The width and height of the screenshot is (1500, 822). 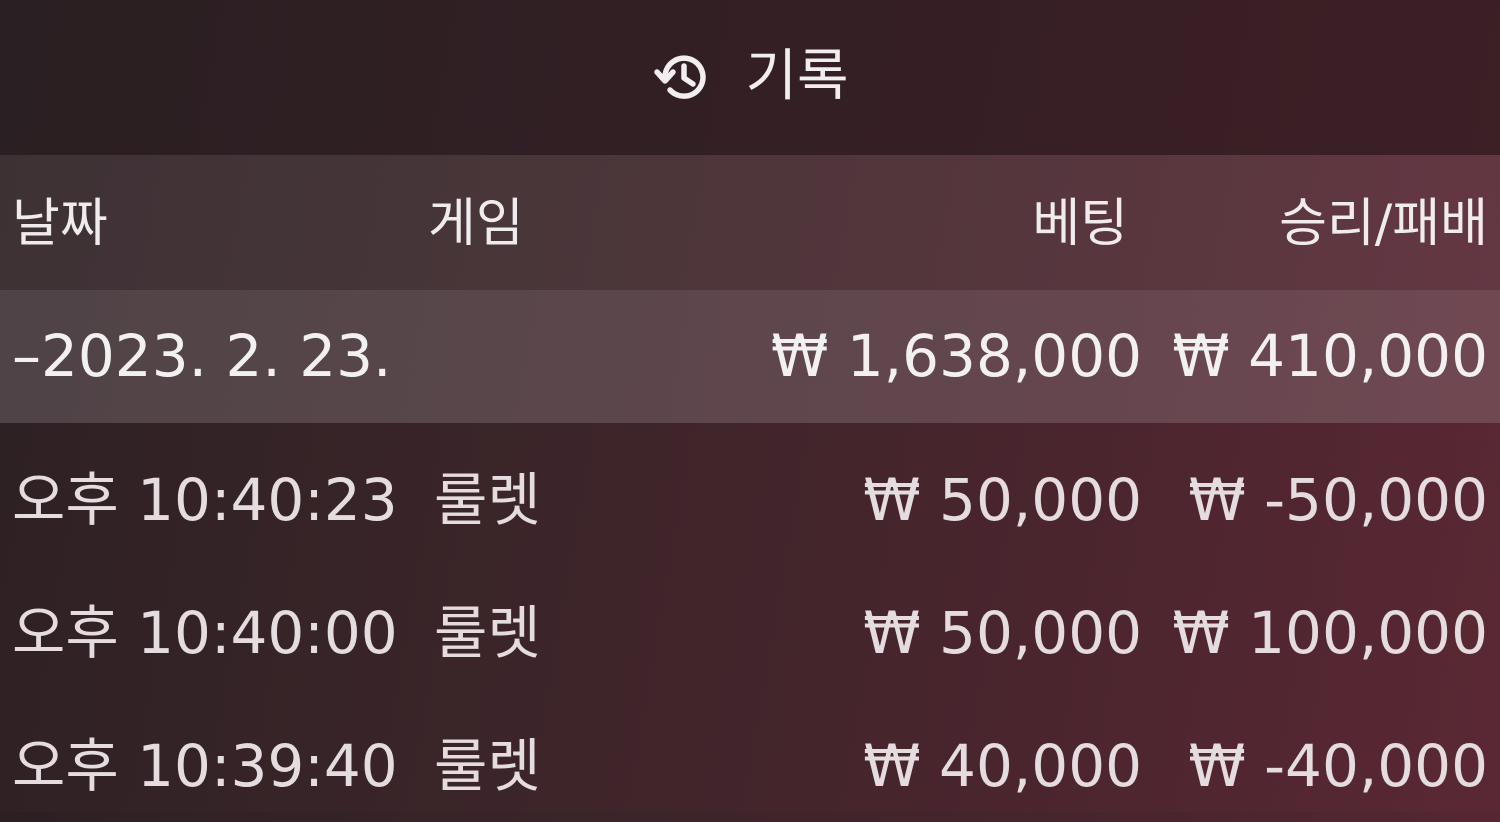 What do you see at coordinates (1080, 224) in the screenshot?
I see `column-header-bet: 베팅` at bounding box center [1080, 224].